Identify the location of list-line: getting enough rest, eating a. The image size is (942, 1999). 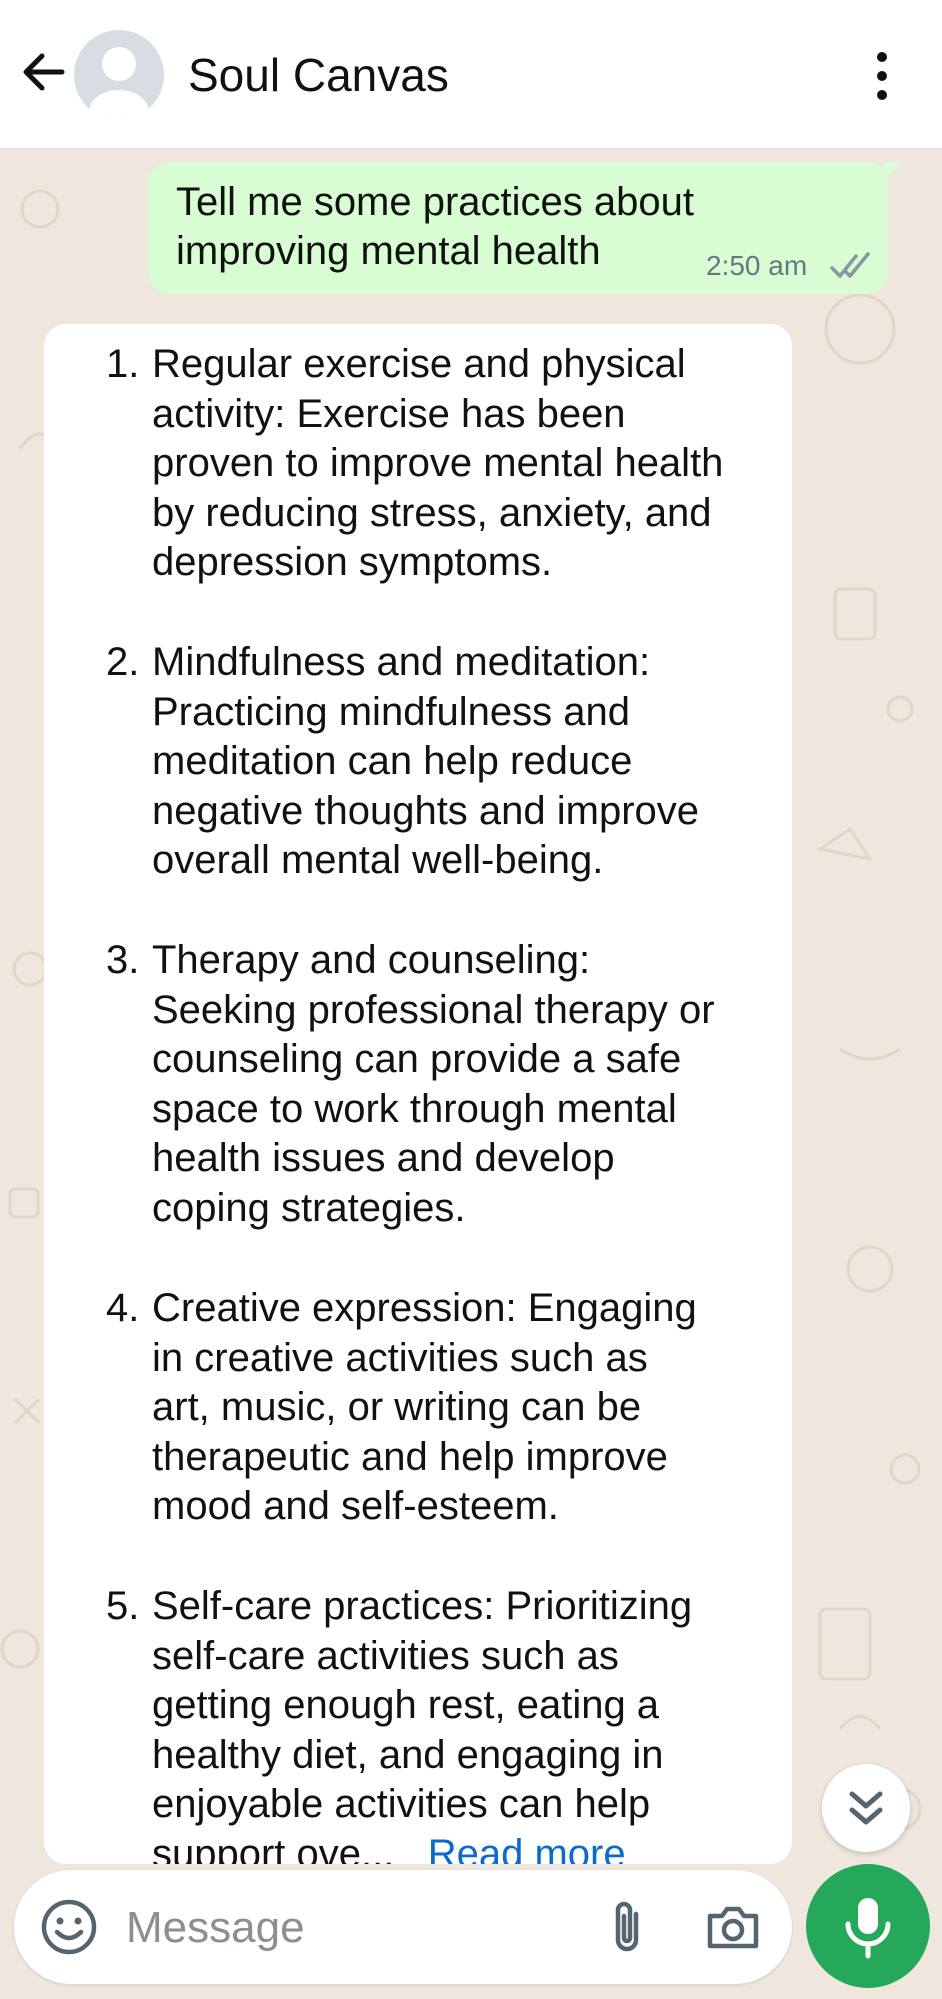
(406, 1705).